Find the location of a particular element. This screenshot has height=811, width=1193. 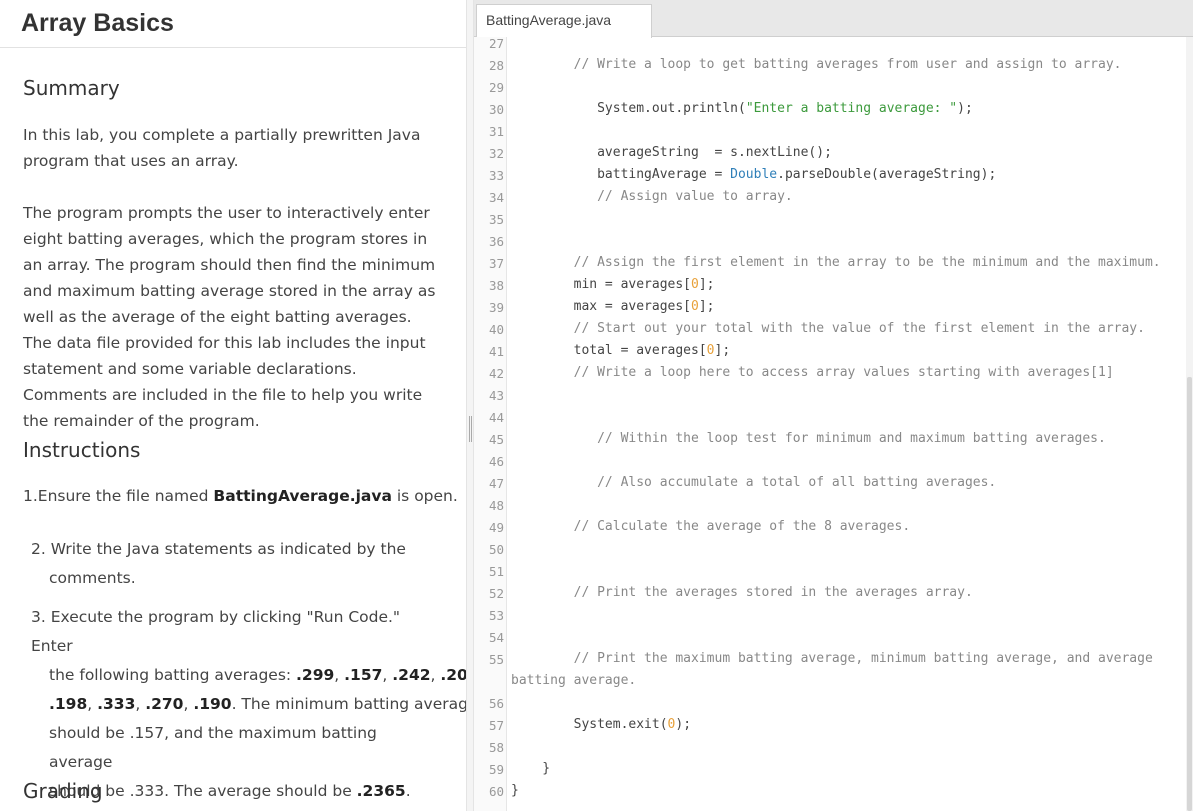

line-number: 36 is located at coordinates (496, 241).